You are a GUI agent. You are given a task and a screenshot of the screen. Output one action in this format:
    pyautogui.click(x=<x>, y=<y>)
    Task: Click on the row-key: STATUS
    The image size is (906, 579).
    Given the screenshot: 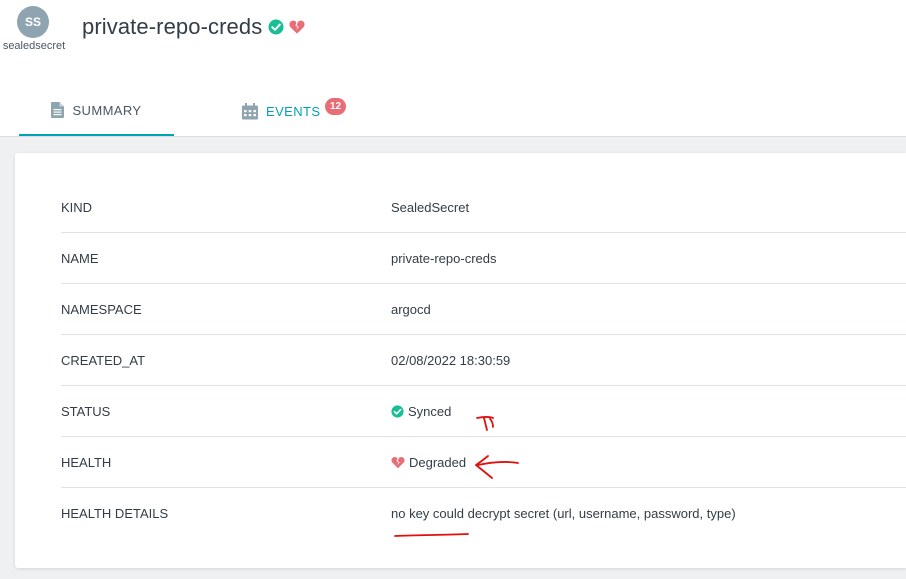 What is the action you would take?
    pyautogui.click(x=86, y=411)
    